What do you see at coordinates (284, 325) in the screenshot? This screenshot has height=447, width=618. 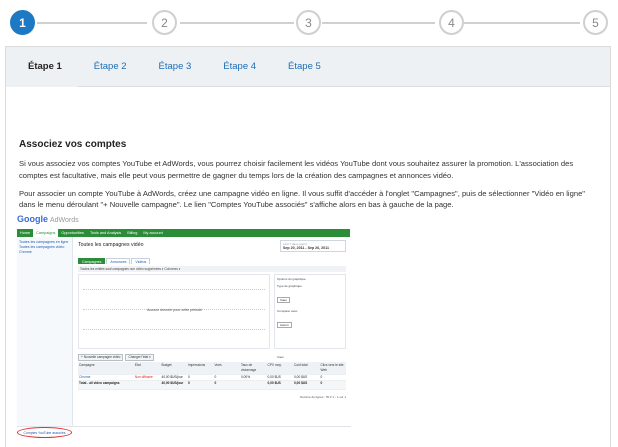 I see `compare-select: Aucun` at bounding box center [284, 325].